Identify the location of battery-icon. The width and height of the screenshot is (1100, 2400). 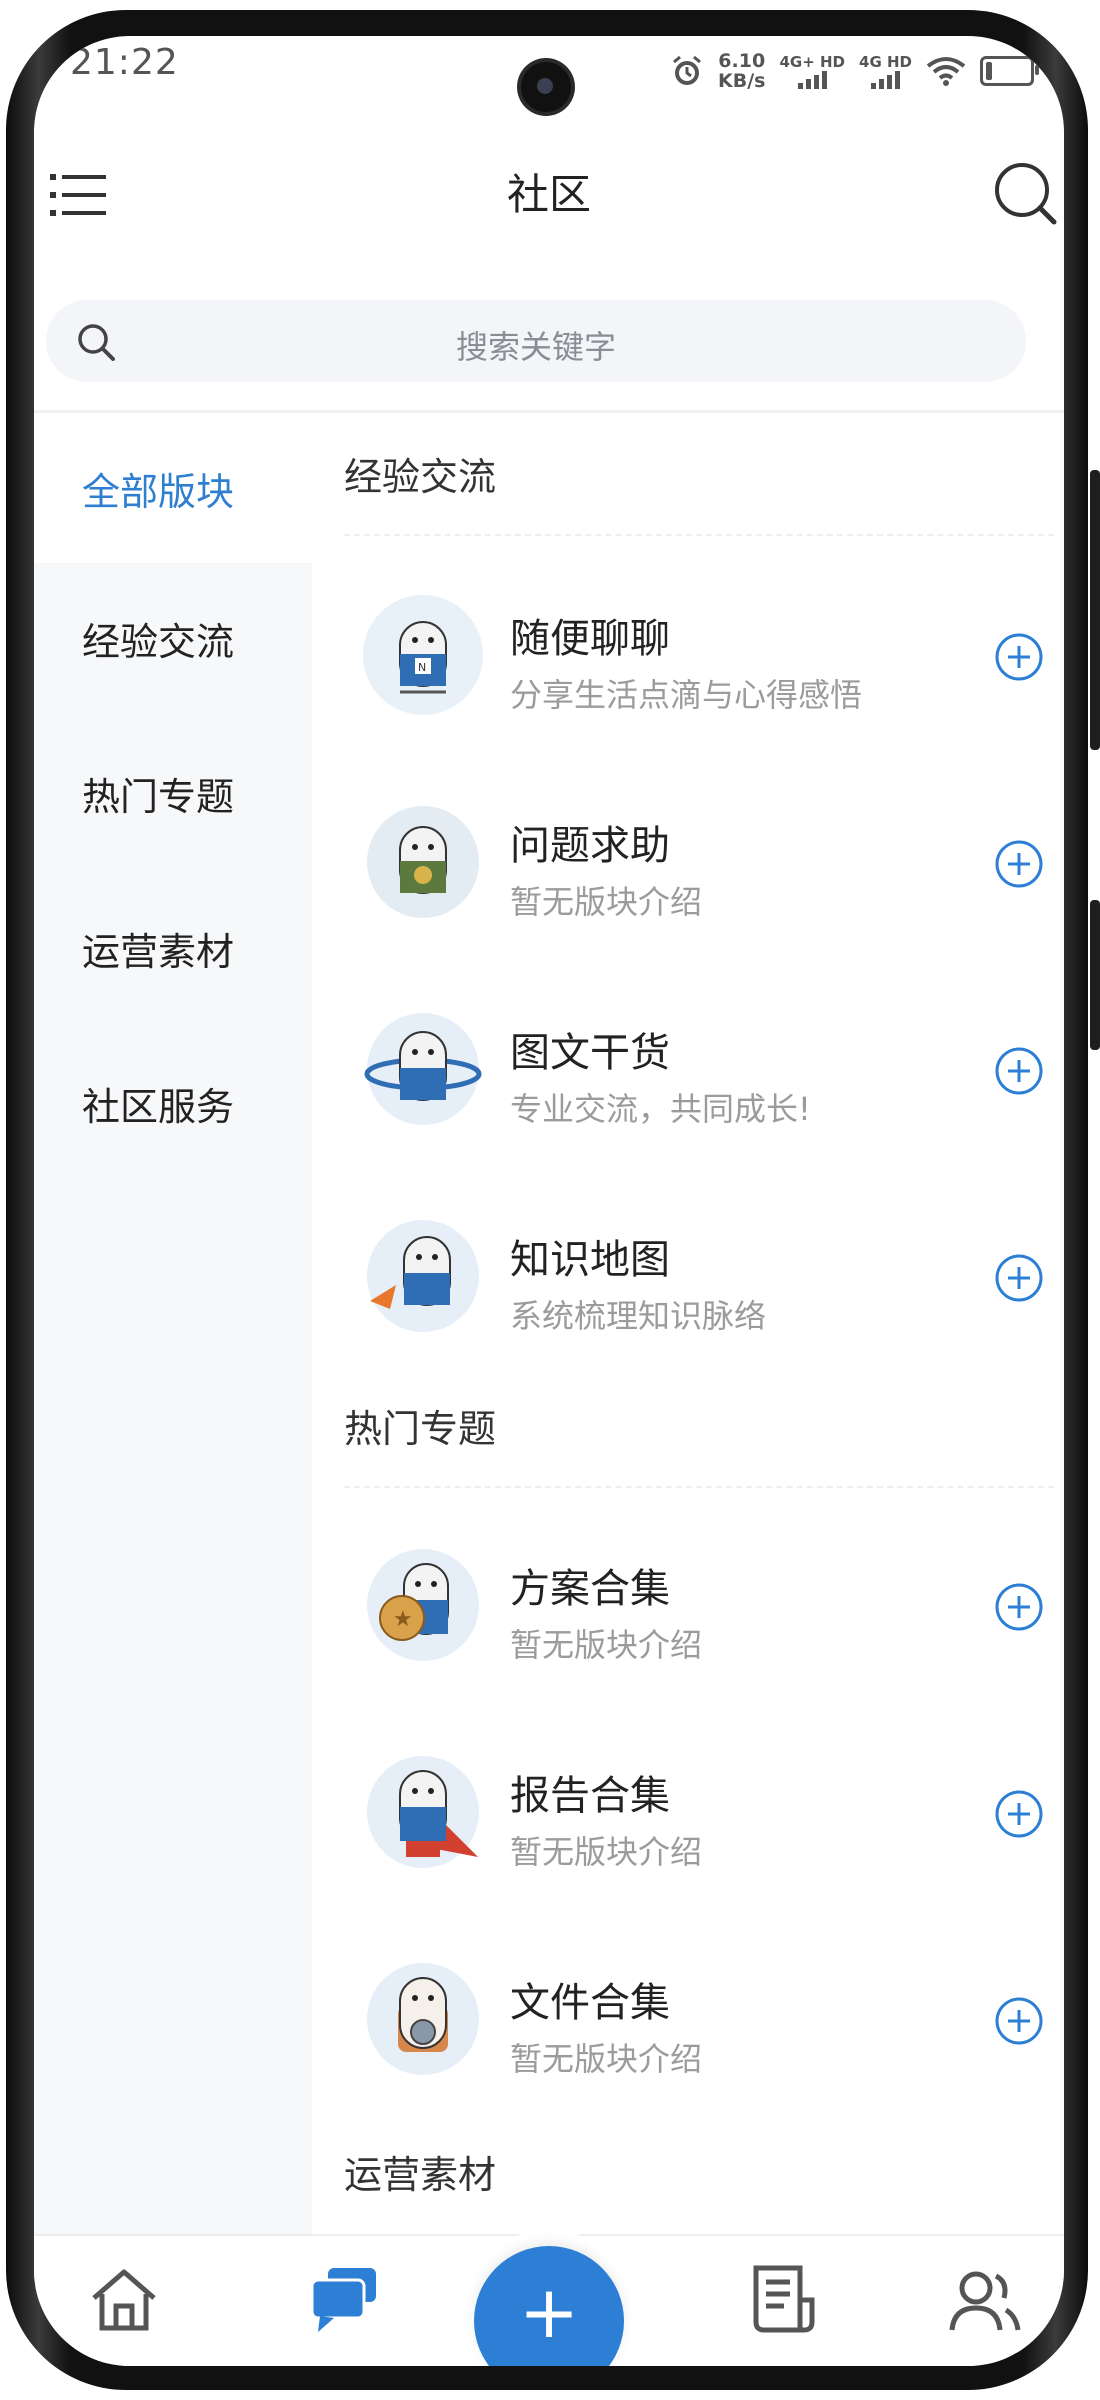
(1009, 71).